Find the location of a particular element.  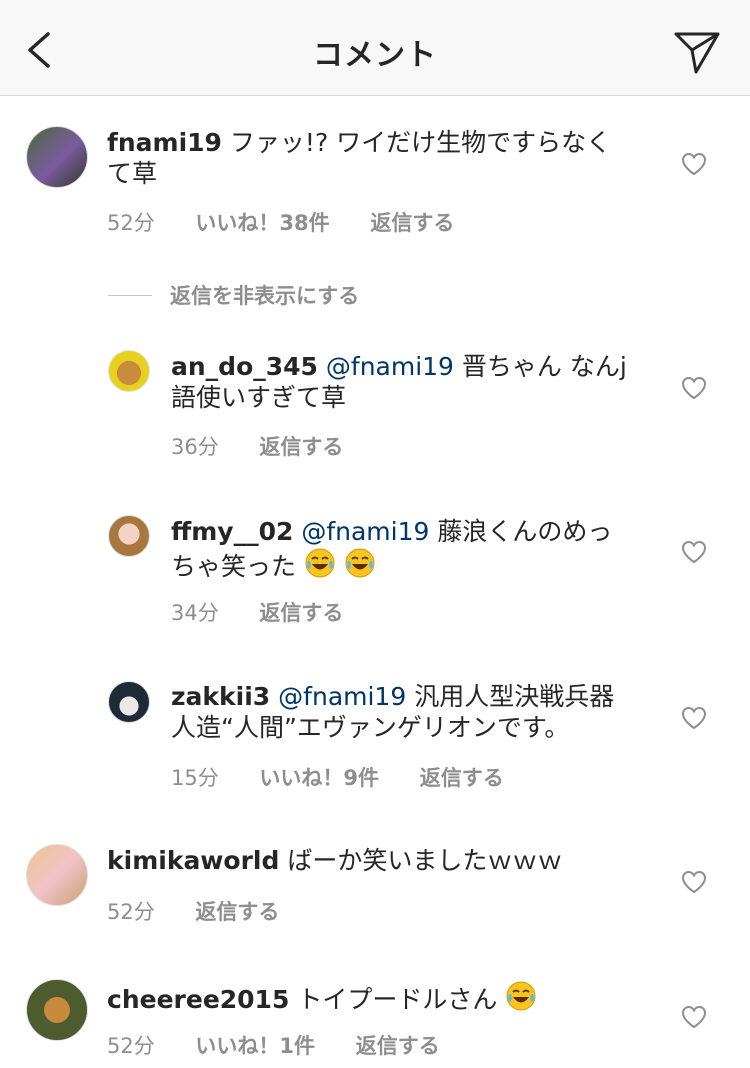

likes-count: いいね！1件 is located at coordinates (255, 1046).